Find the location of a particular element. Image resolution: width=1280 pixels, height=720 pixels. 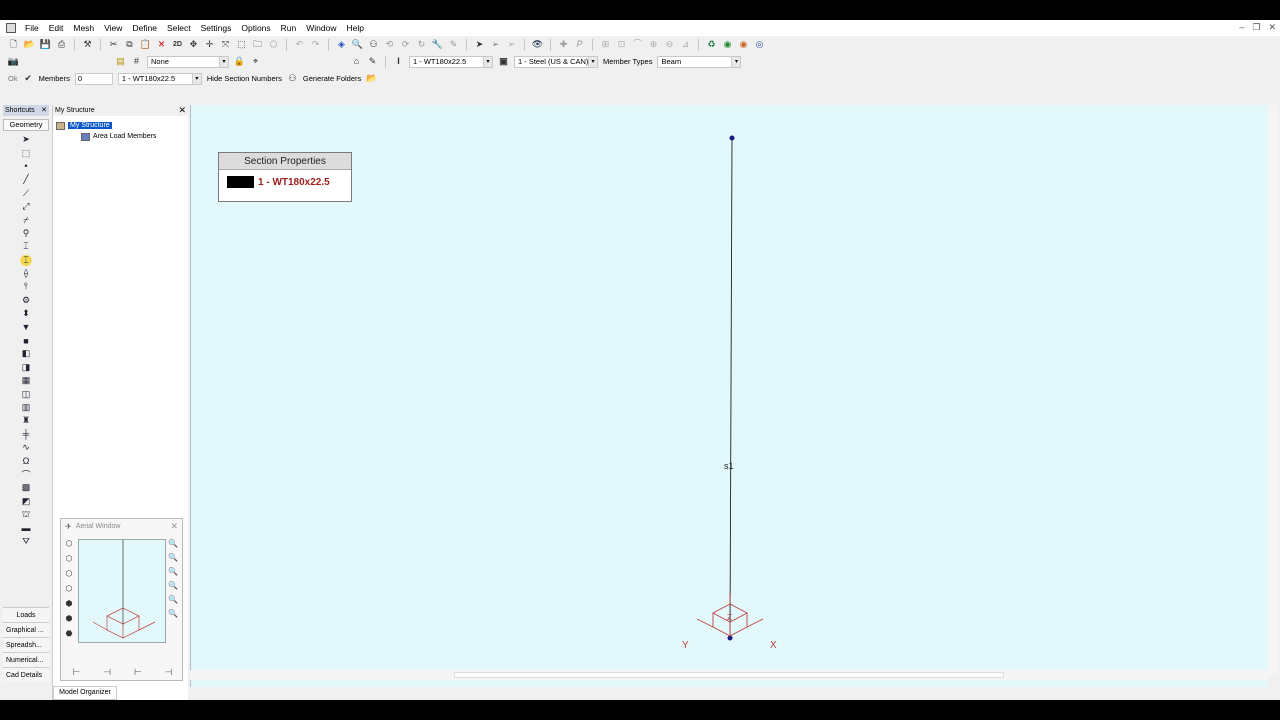

vertical-scrollbar is located at coordinates (1273, 390).